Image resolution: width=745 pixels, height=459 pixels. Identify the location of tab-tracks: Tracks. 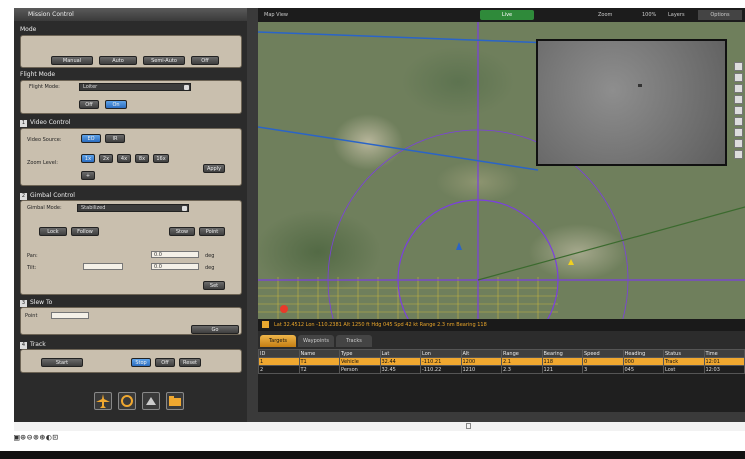
(354, 341).